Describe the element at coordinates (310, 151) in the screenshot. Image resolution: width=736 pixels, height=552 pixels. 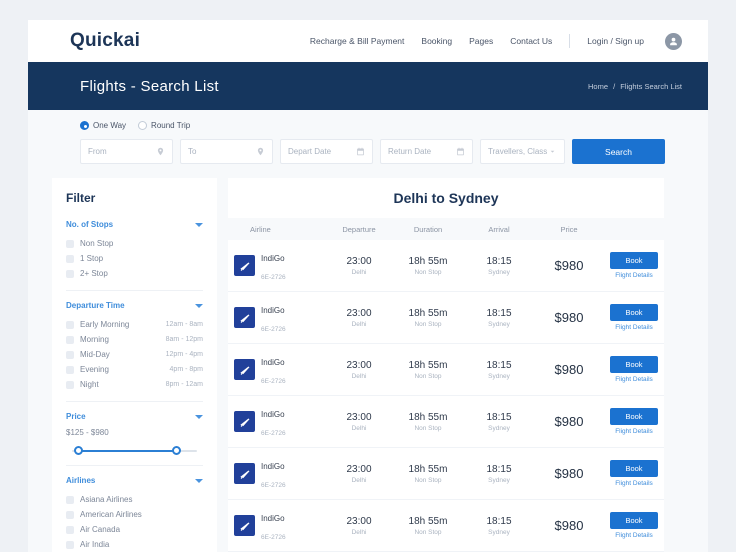
I see `depart-date-placeholder: Depart Date` at that location.